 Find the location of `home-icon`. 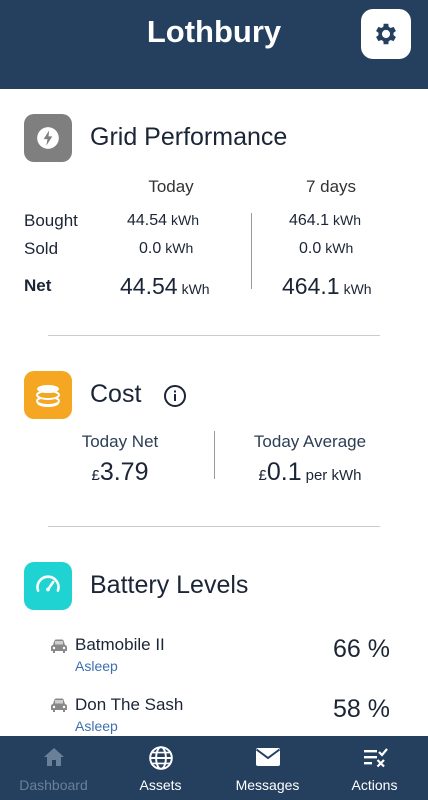

home-icon is located at coordinates (53, 757).